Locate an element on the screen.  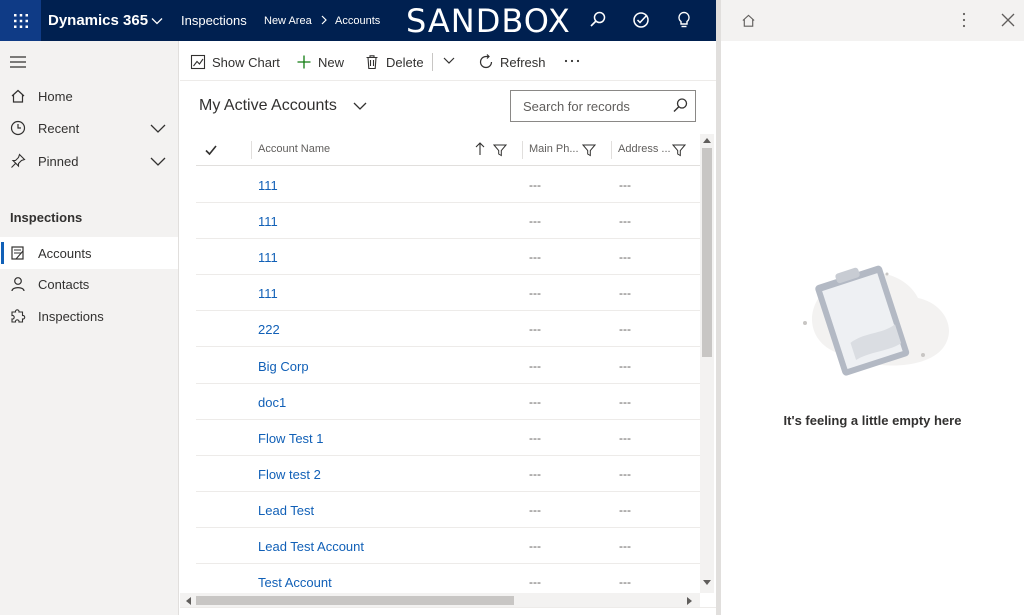
empty-state-message: It's feeling a little empty here is located at coordinates (872, 420).